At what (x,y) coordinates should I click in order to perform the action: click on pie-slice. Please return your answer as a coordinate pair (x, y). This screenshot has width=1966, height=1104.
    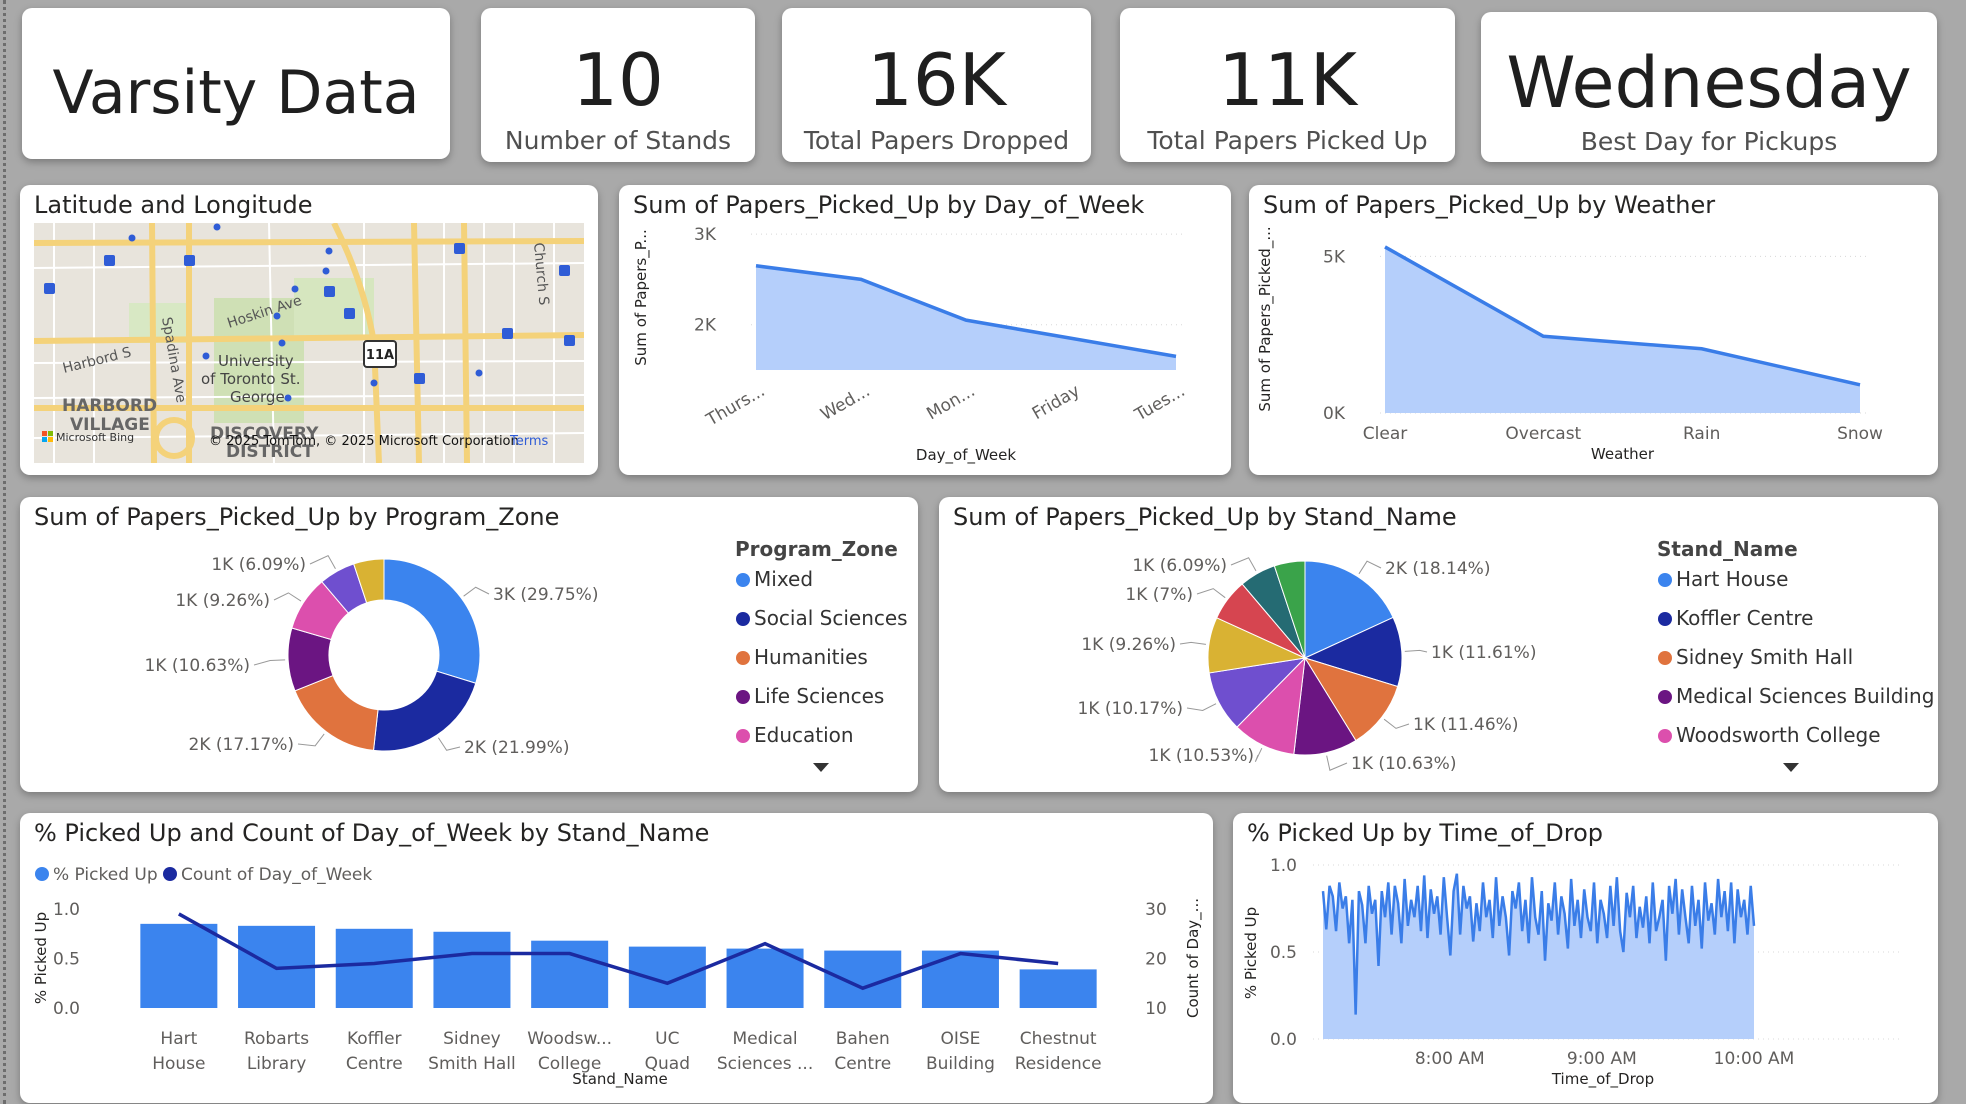
    Looking at the image, I should click on (432, 621).